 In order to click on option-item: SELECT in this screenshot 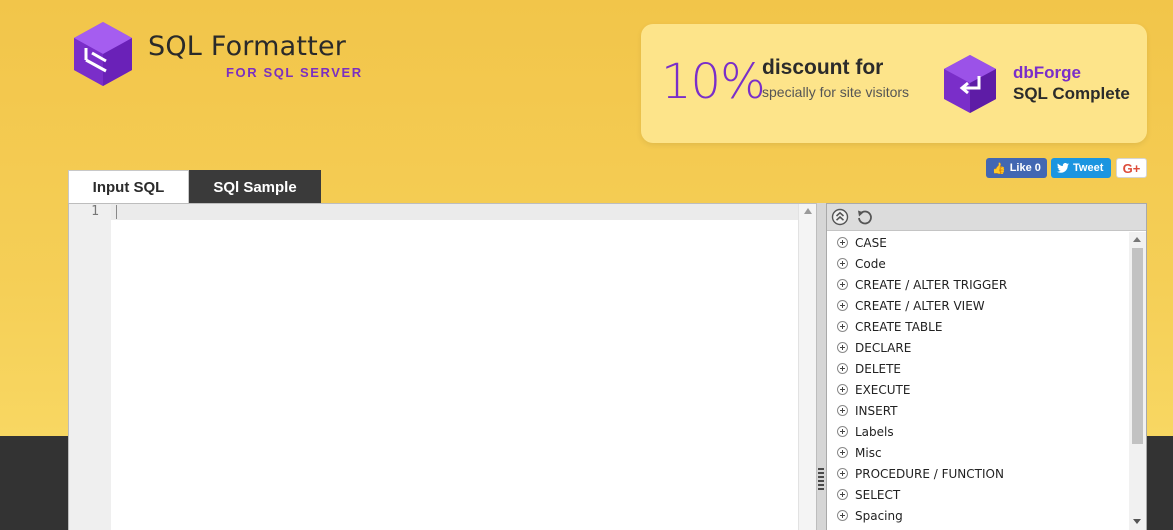, I will do `click(978, 494)`.